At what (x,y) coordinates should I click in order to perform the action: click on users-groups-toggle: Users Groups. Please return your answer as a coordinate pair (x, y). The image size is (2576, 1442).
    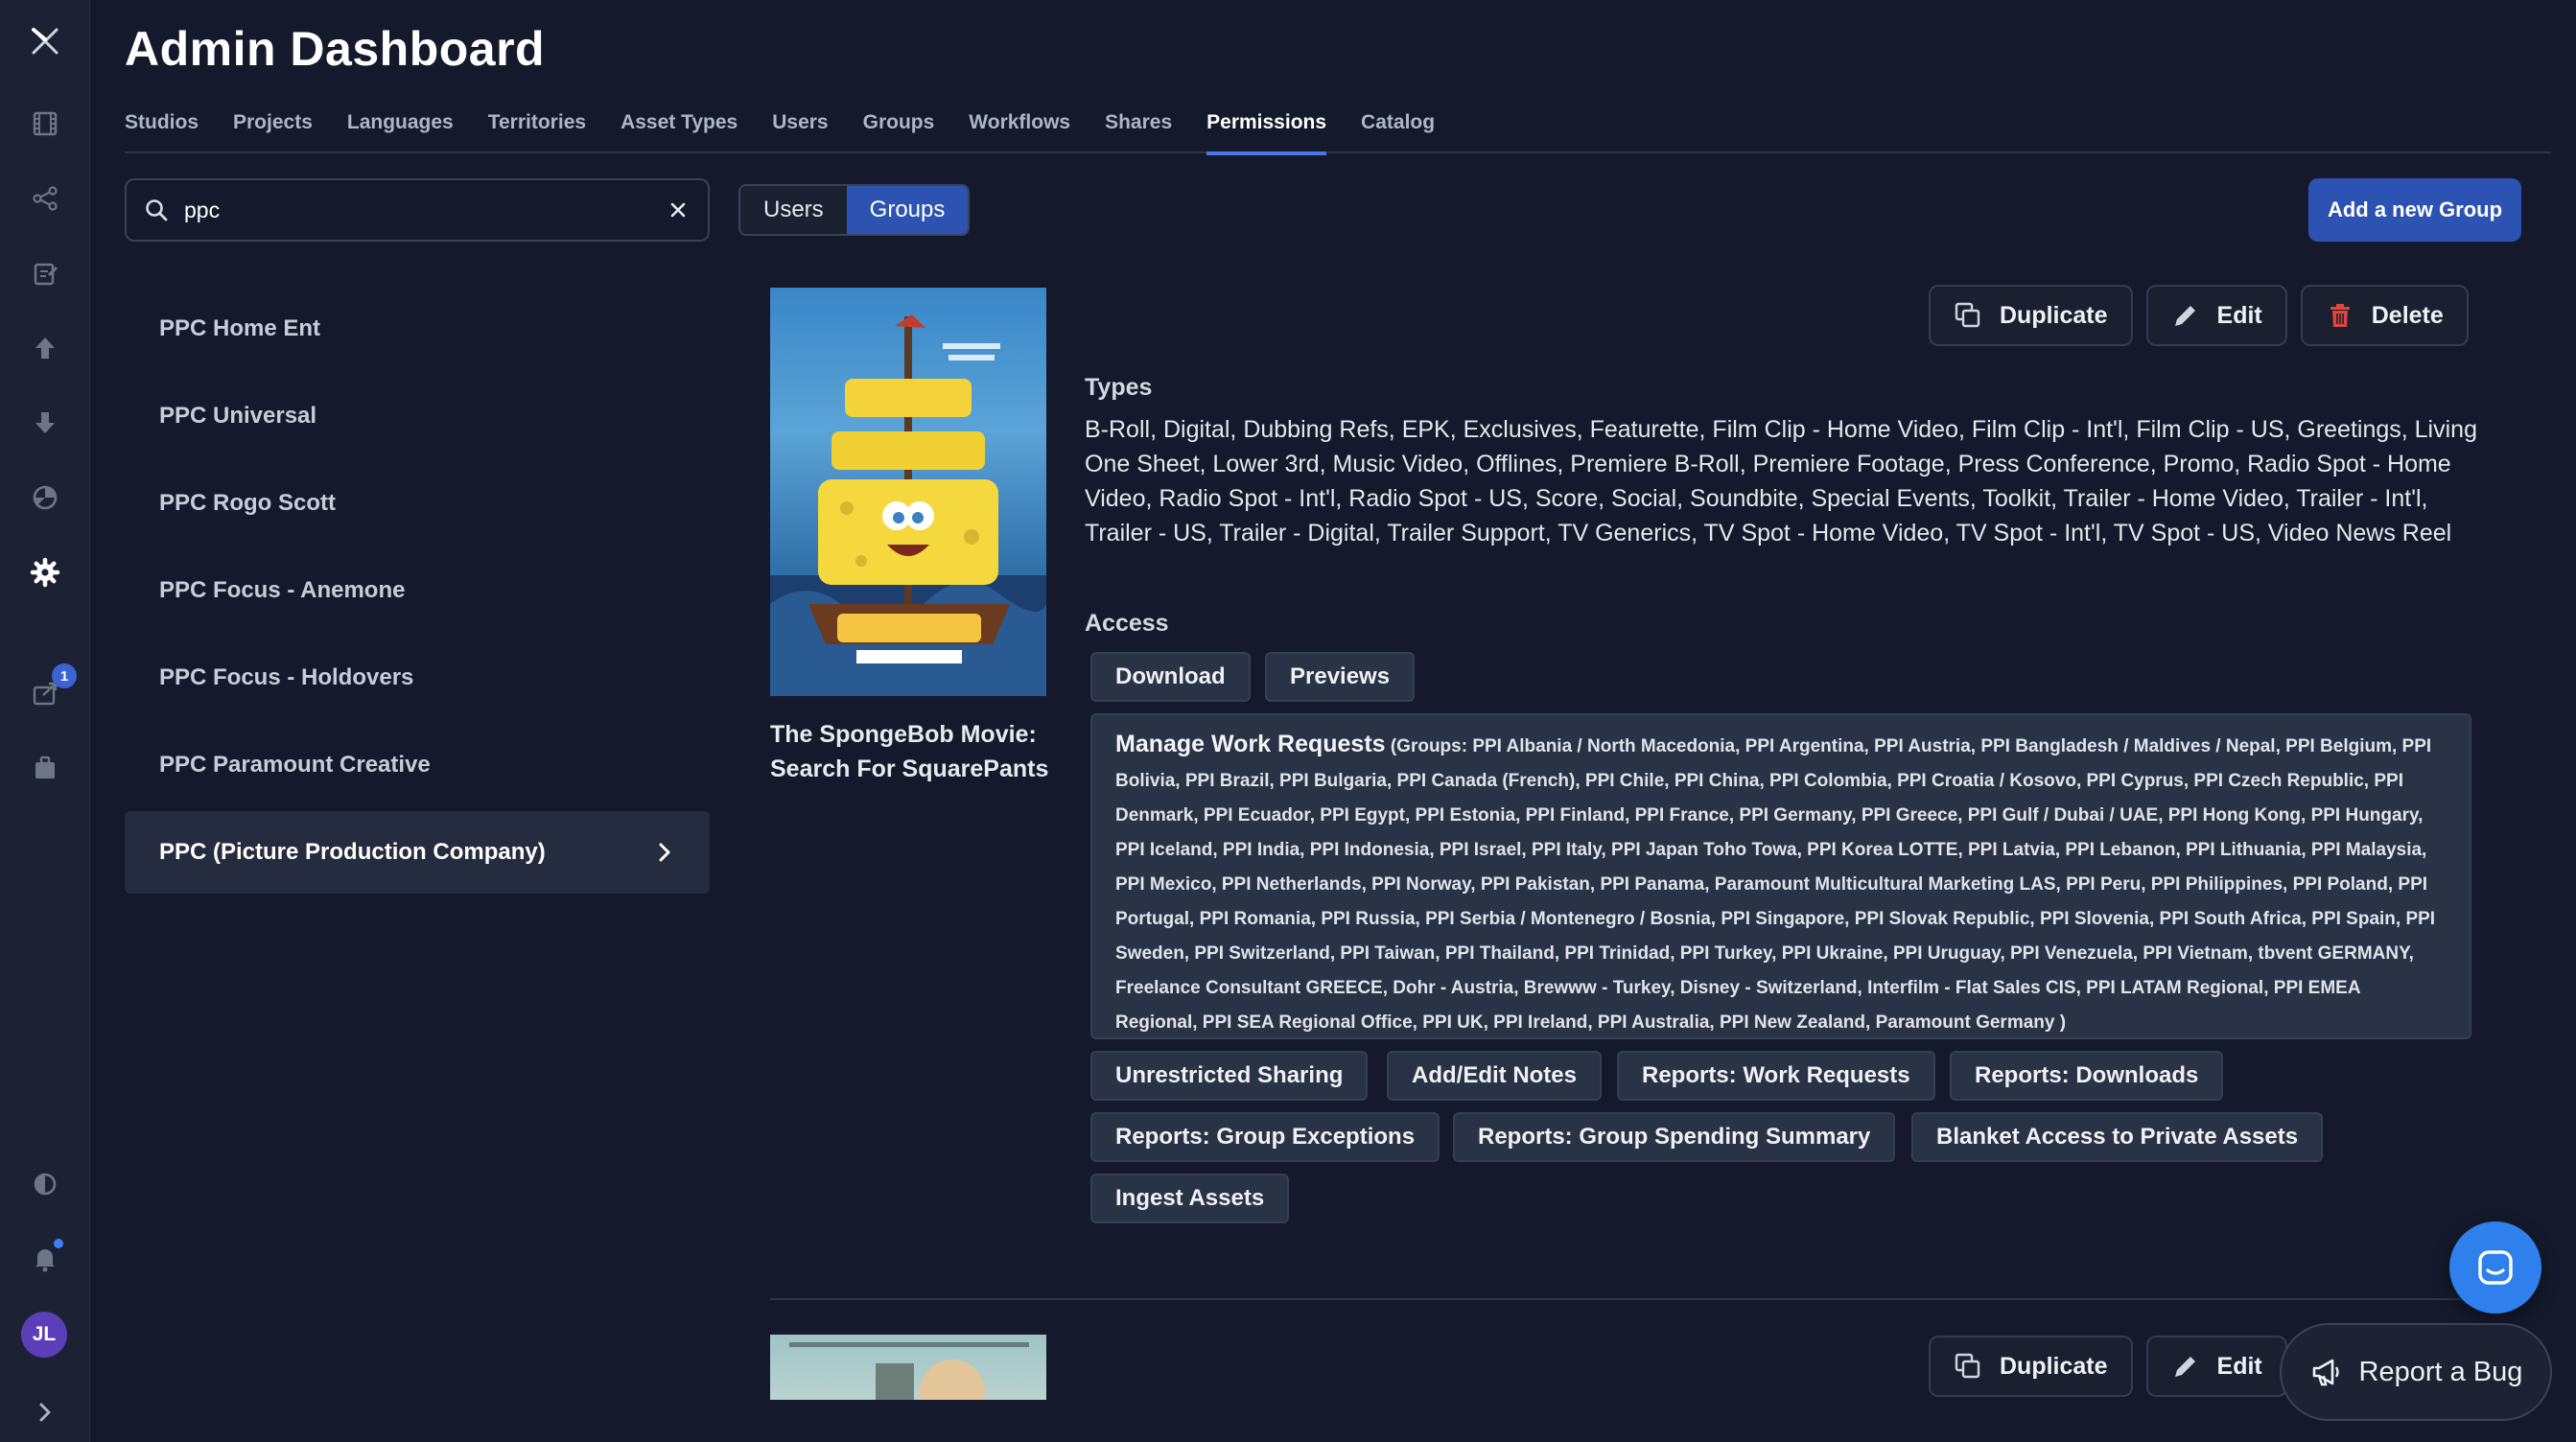
    Looking at the image, I should click on (854, 210).